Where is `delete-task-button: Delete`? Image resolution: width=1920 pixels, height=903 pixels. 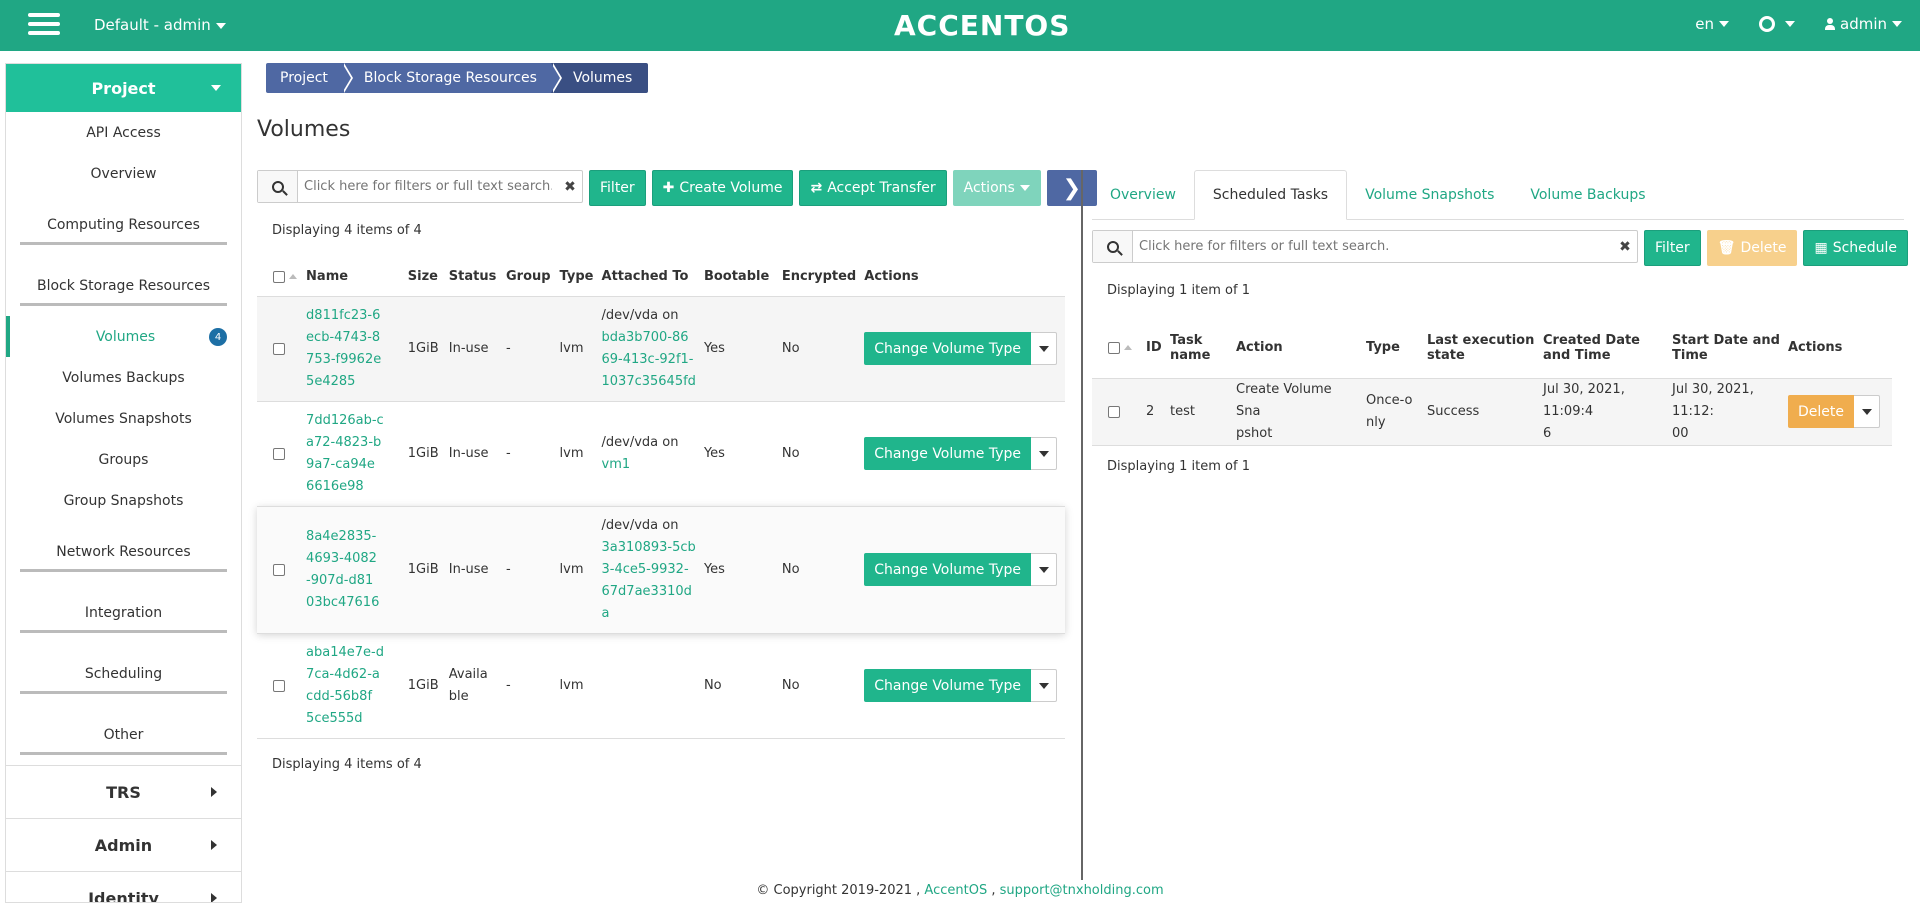
delete-task-button: Delete is located at coordinates (1821, 411).